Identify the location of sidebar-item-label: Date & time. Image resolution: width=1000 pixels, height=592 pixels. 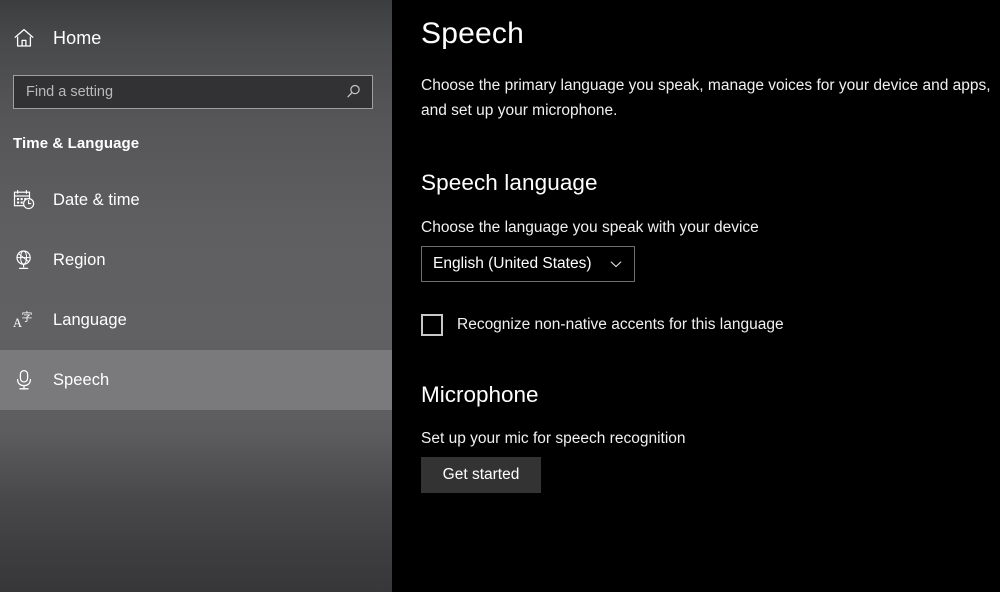
(96, 199).